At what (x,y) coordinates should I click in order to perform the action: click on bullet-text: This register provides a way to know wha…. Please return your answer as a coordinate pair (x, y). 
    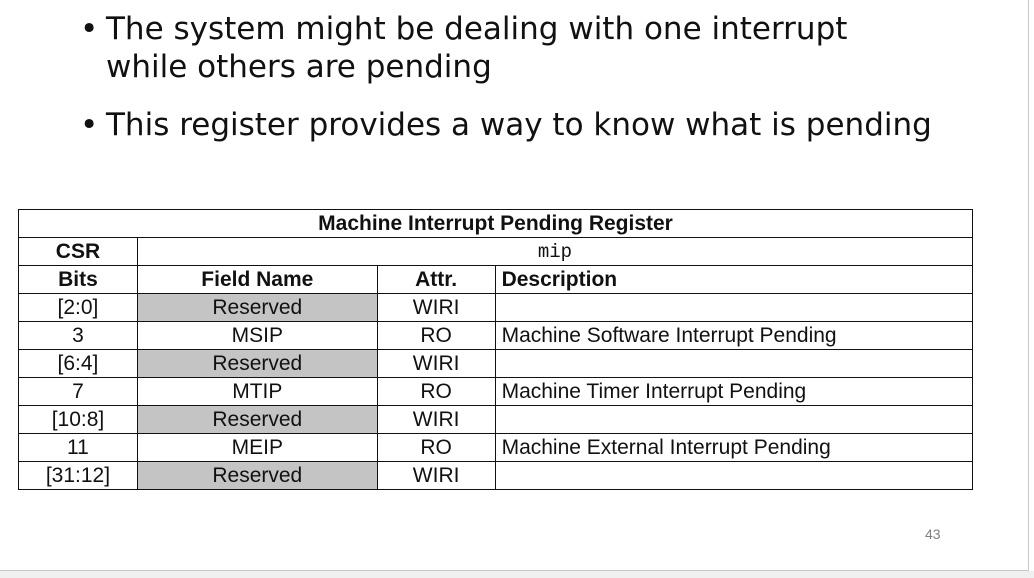
    Looking at the image, I should click on (519, 125).